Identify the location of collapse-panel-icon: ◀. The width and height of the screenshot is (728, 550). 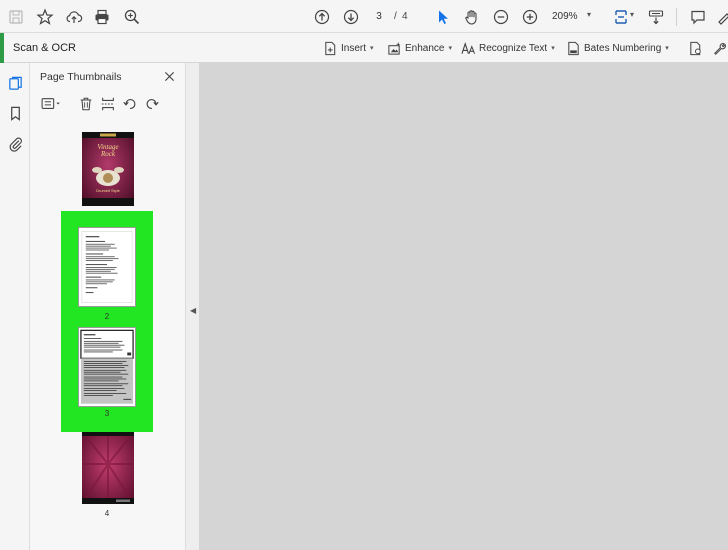
(193, 310).